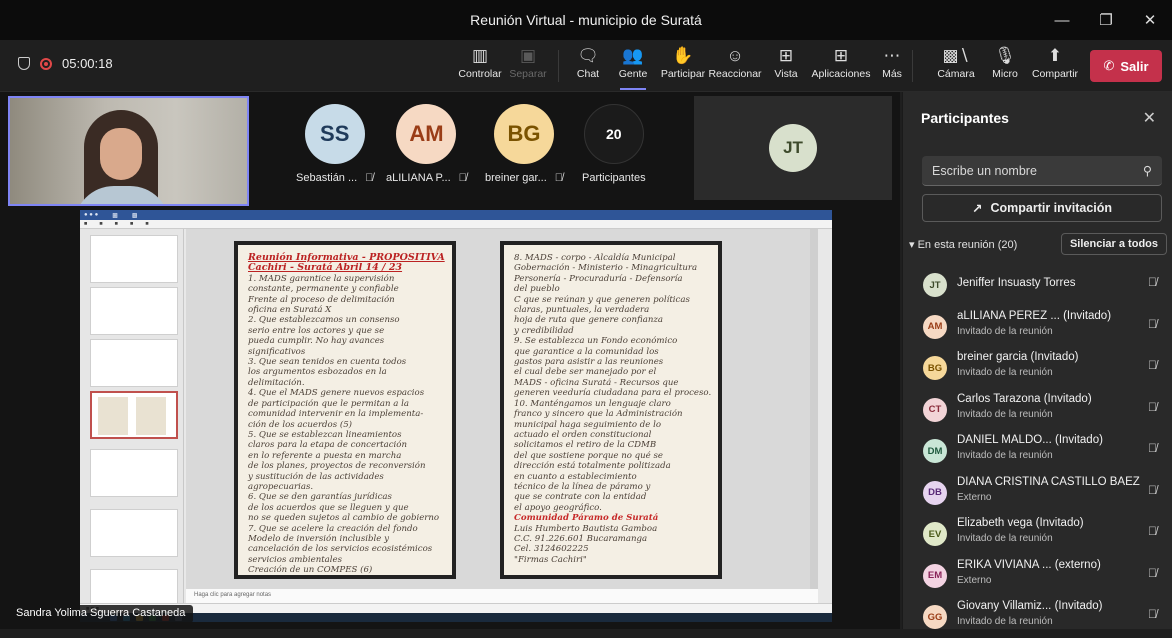 Image resolution: width=1172 pixels, height=638 pixels. I want to click on handwritten-line: que garantice a la comunidad los, so click(586, 351).